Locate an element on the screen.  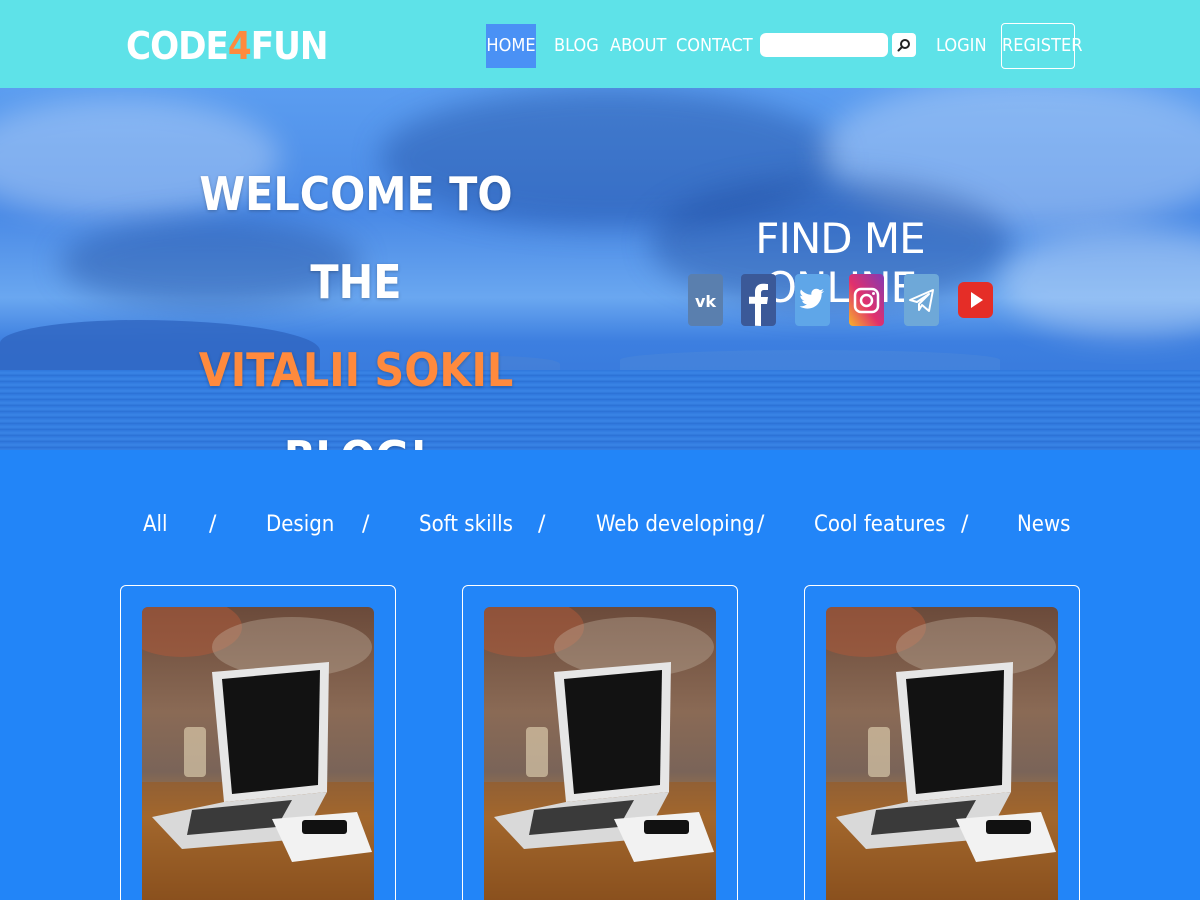
search-icon is located at coordinates (903, 45).